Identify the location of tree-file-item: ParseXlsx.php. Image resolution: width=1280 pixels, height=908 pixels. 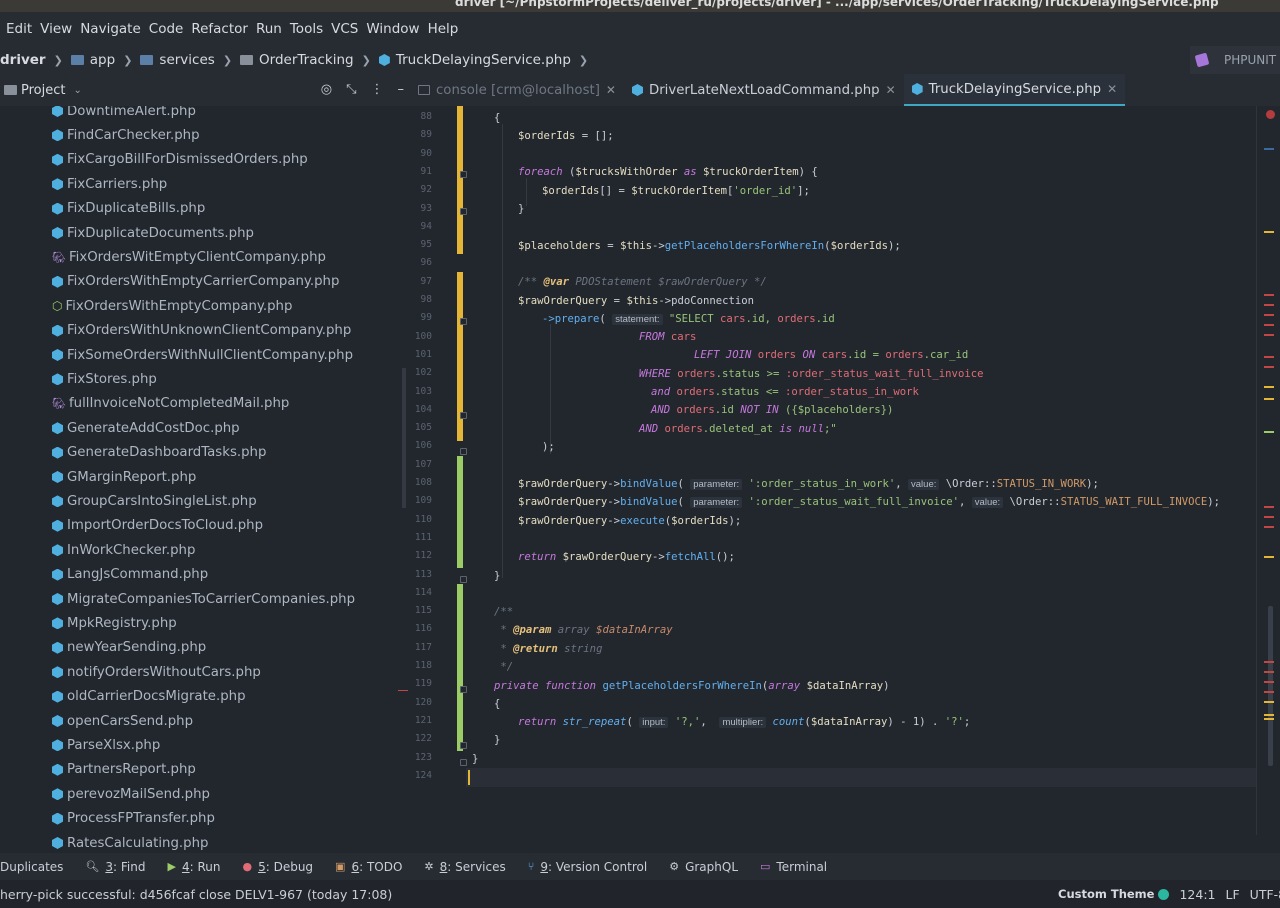
(106, 745).